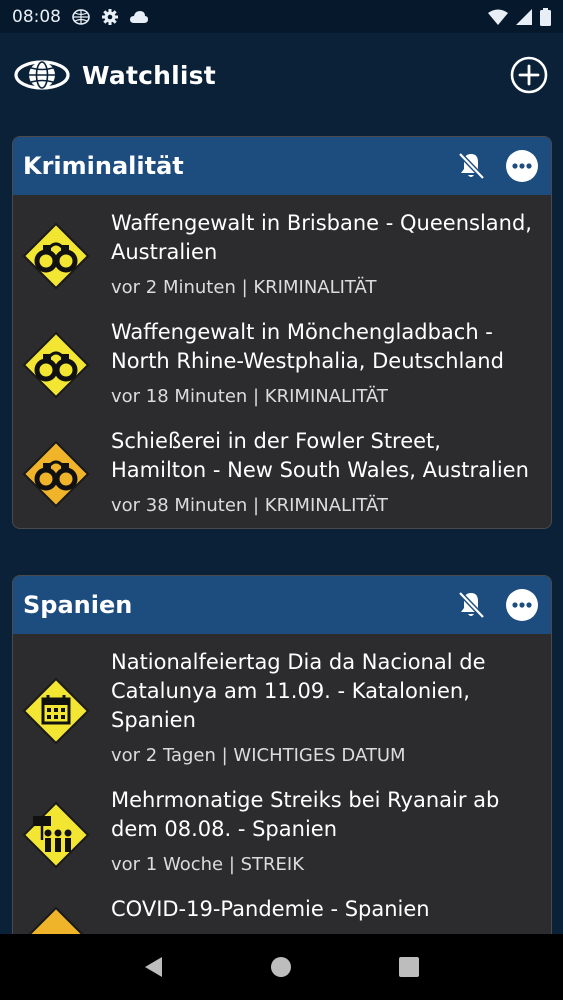  What do you see at coordinates (409, 967) in the screenshot?
I see `recents-icon` at bounding box center [409, 967].